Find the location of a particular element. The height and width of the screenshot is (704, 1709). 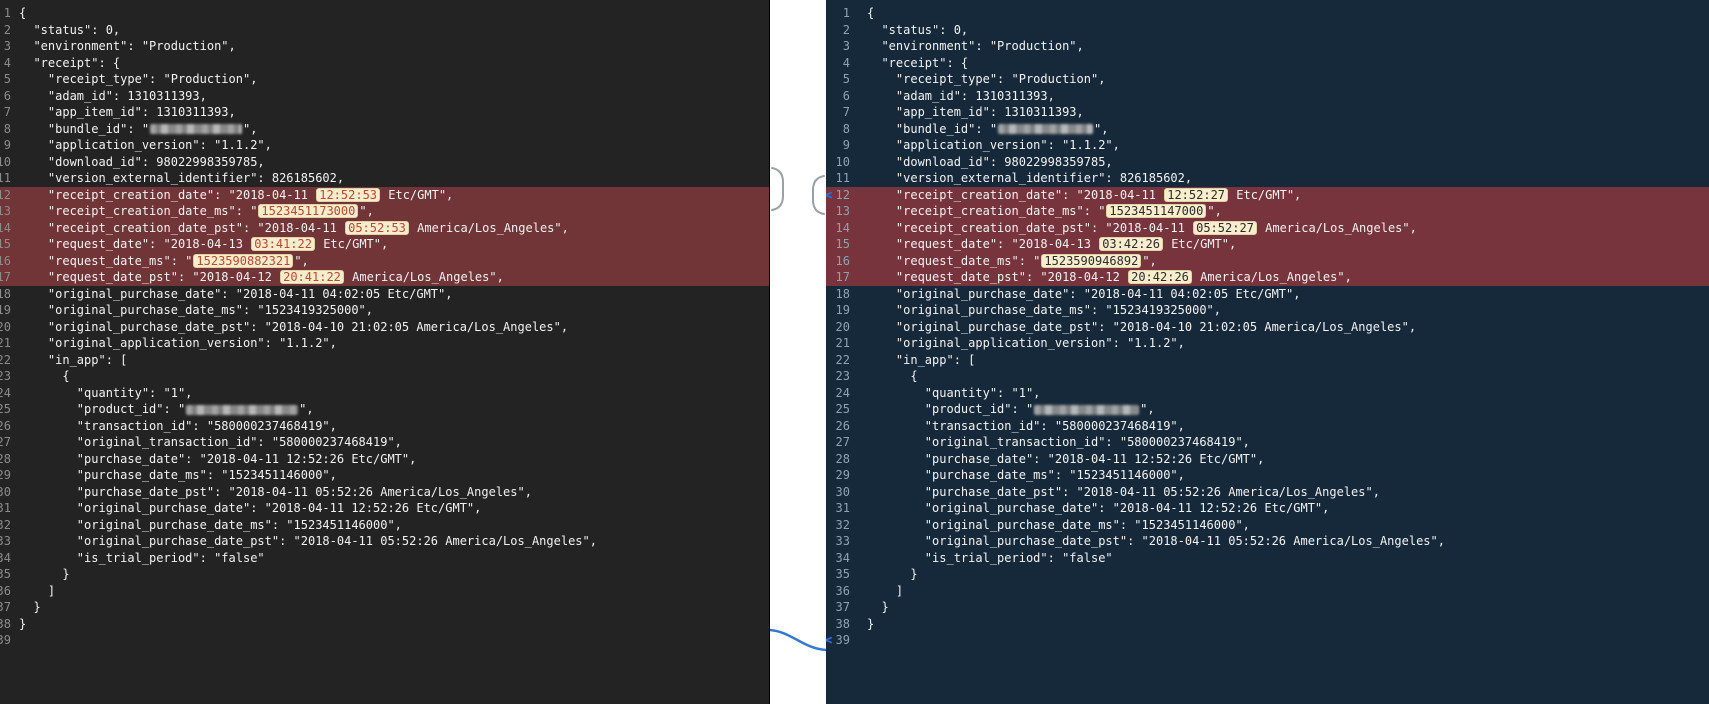

diff-chevron-icon: < is located at coordinates (829, 194).